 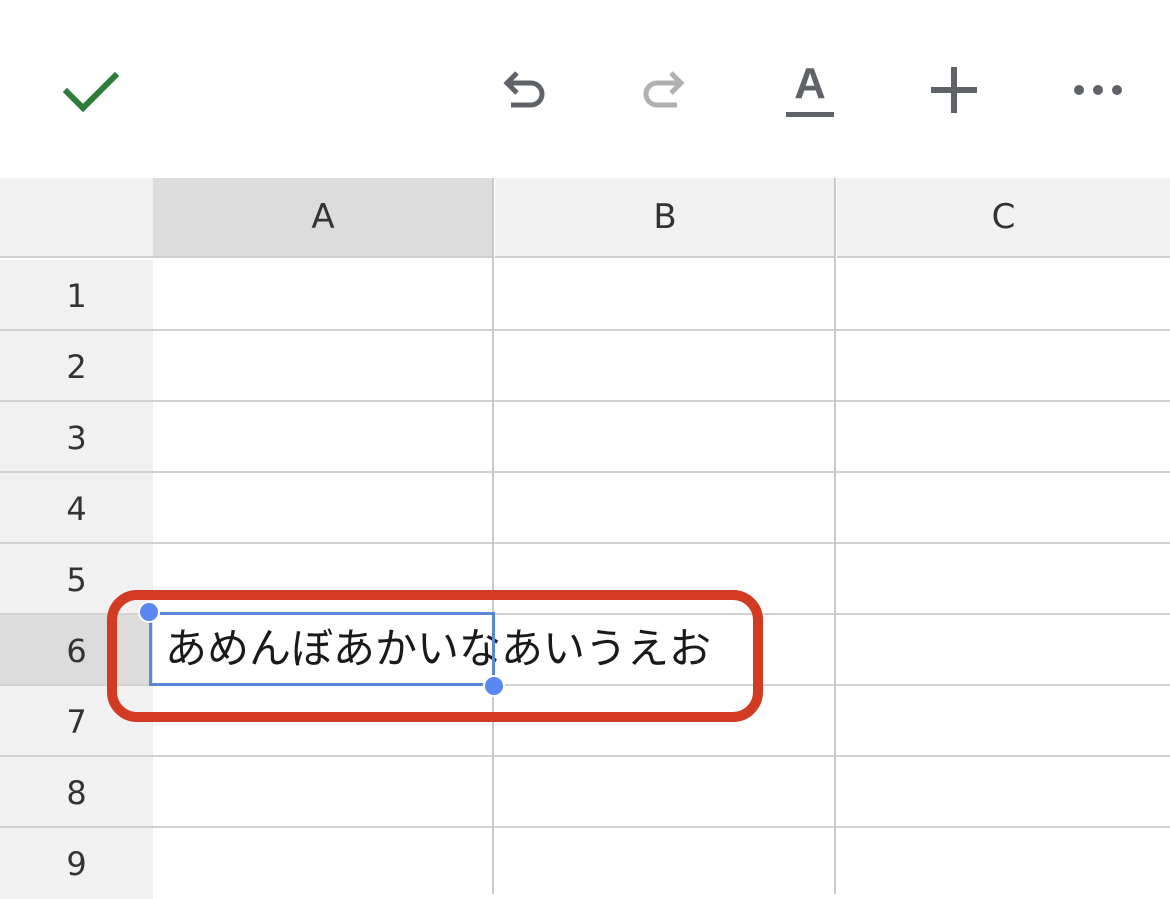 What do you see at coordinates (435, 656) in the screenshot?
I see `annotation-highlight` at bounding box center [435, 656].